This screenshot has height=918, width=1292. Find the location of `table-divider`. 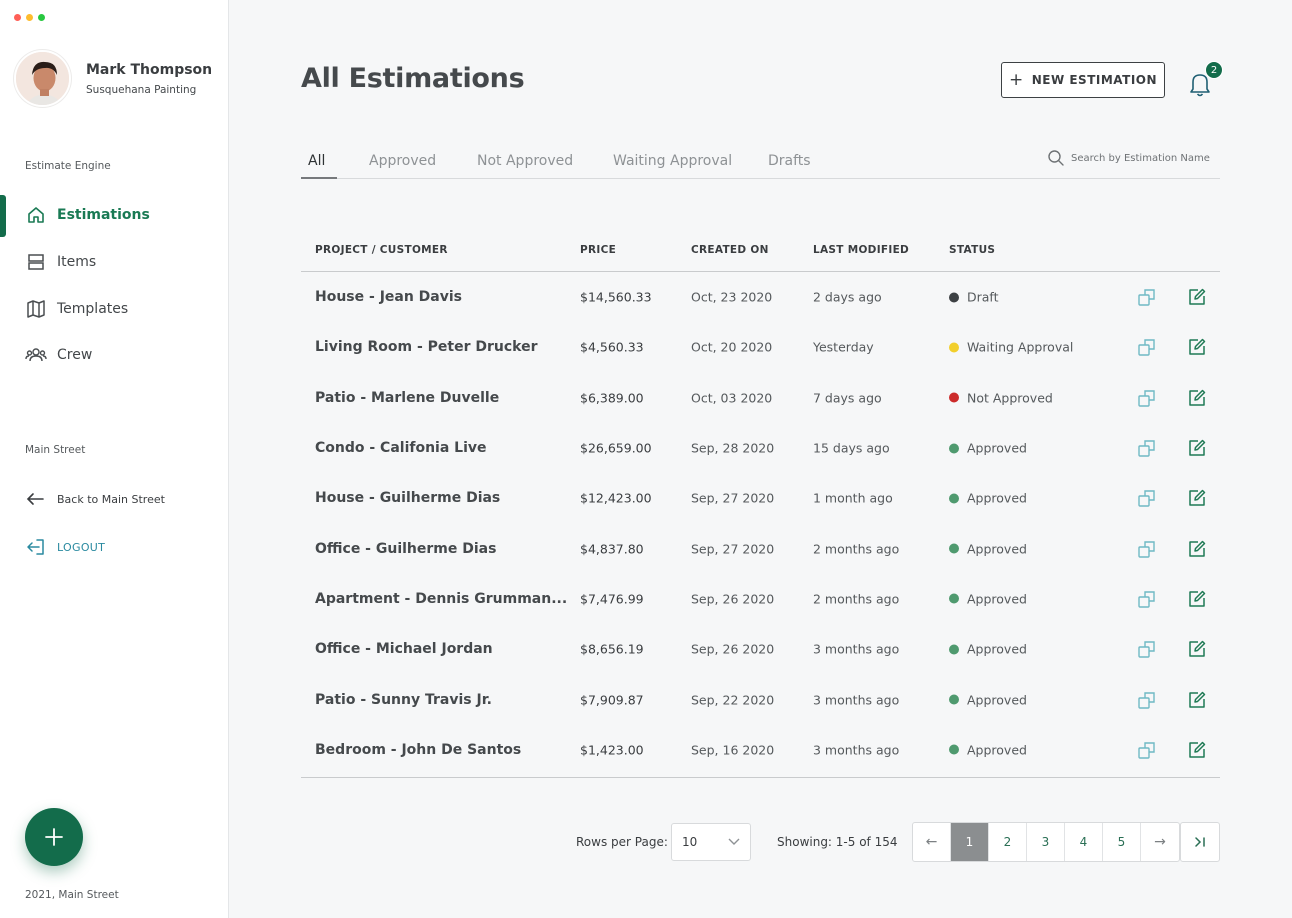

table-divider is located at coordinates (760, 777).